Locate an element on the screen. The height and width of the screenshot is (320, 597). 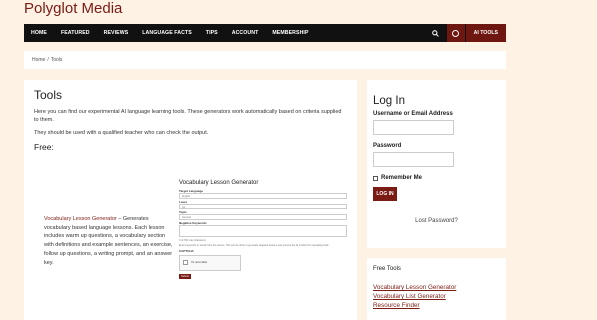
nav-item-home: HOME is located at coordinates (39, 33).